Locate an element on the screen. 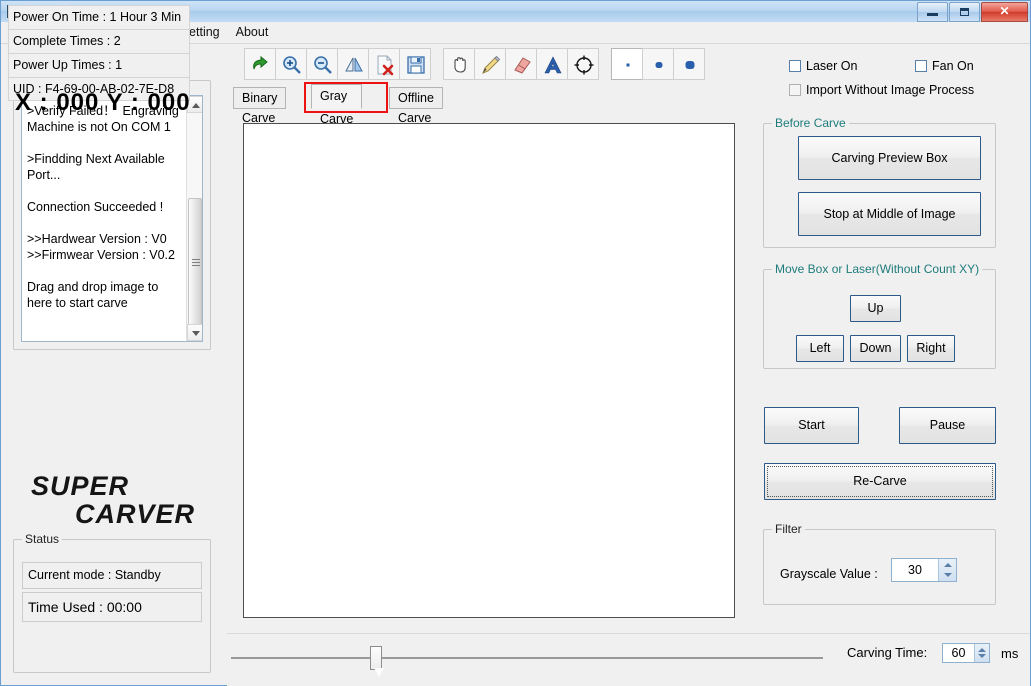  open-image-icon is located at coordinates (260, 64).